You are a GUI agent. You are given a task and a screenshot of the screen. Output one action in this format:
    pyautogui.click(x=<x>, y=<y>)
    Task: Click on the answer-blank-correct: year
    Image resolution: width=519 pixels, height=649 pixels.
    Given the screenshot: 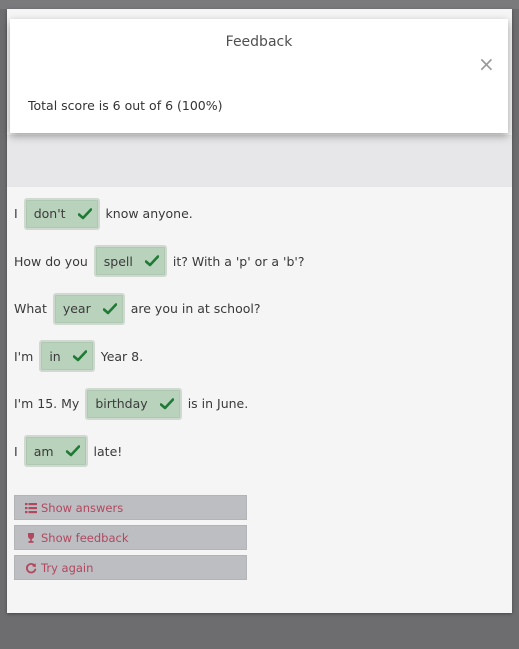 What is the action you would take?
    pyautogui.click(x=88, y=308)
    